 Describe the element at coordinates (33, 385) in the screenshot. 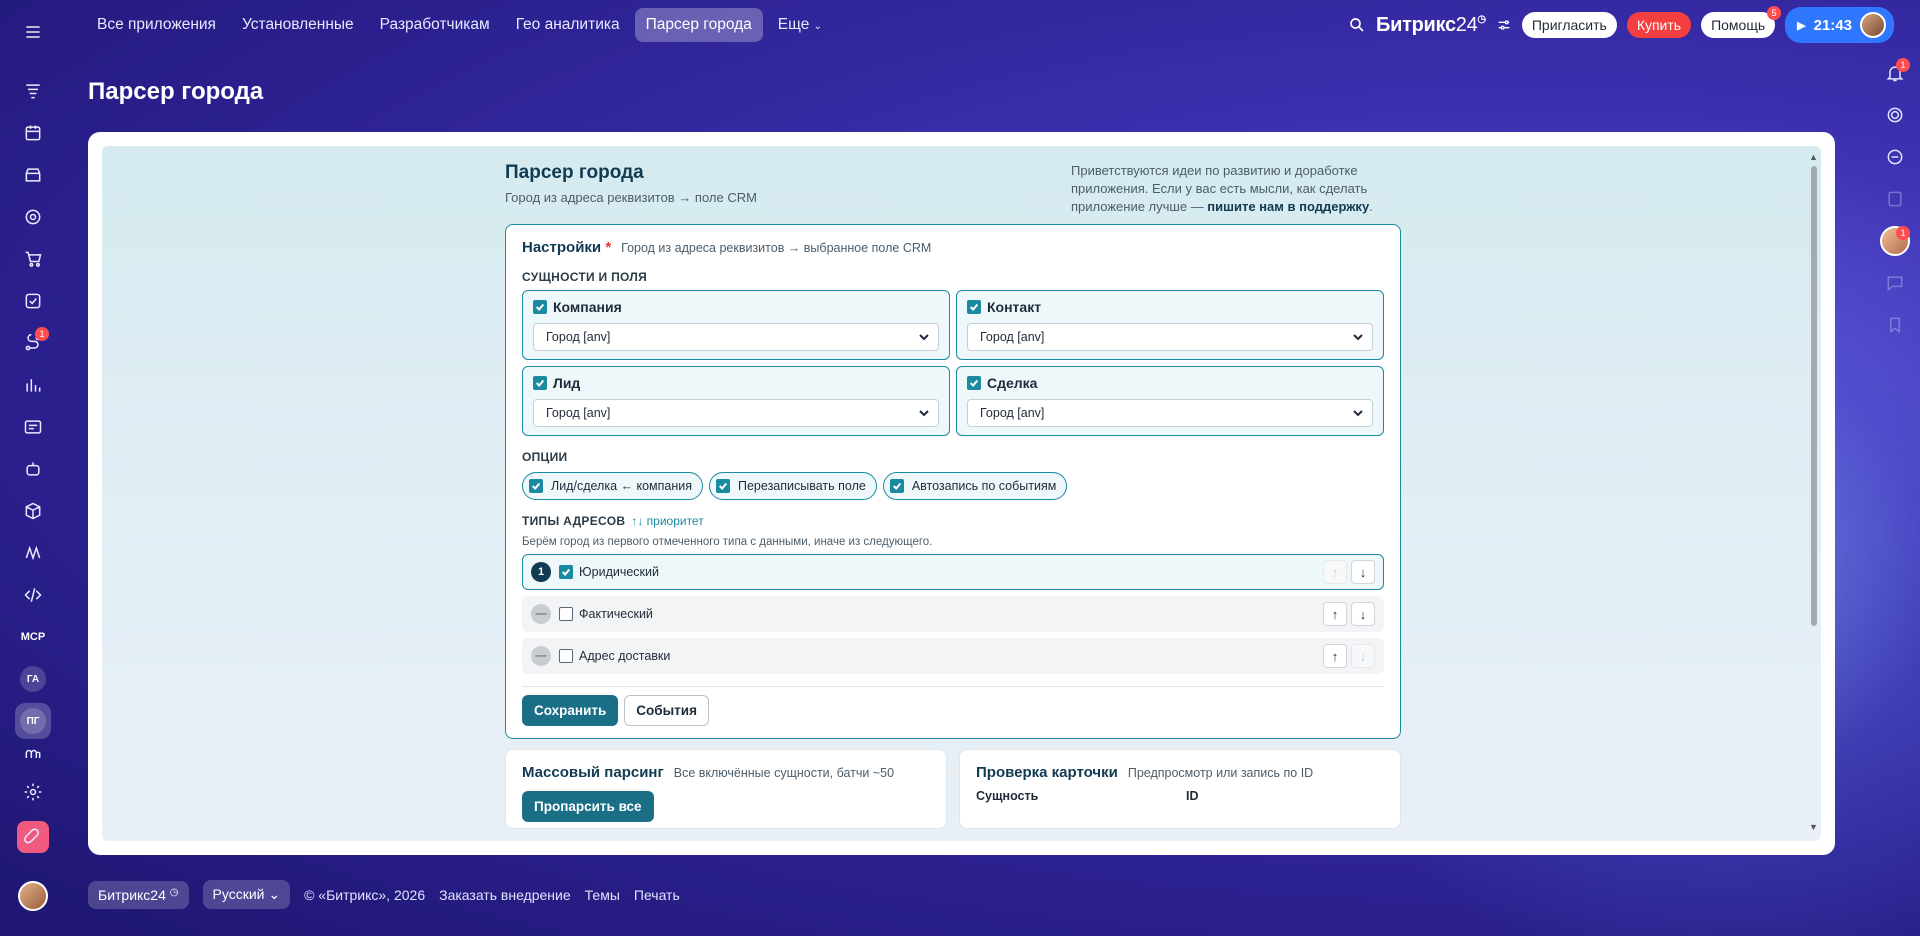

I see `analytics-icon` at that location.